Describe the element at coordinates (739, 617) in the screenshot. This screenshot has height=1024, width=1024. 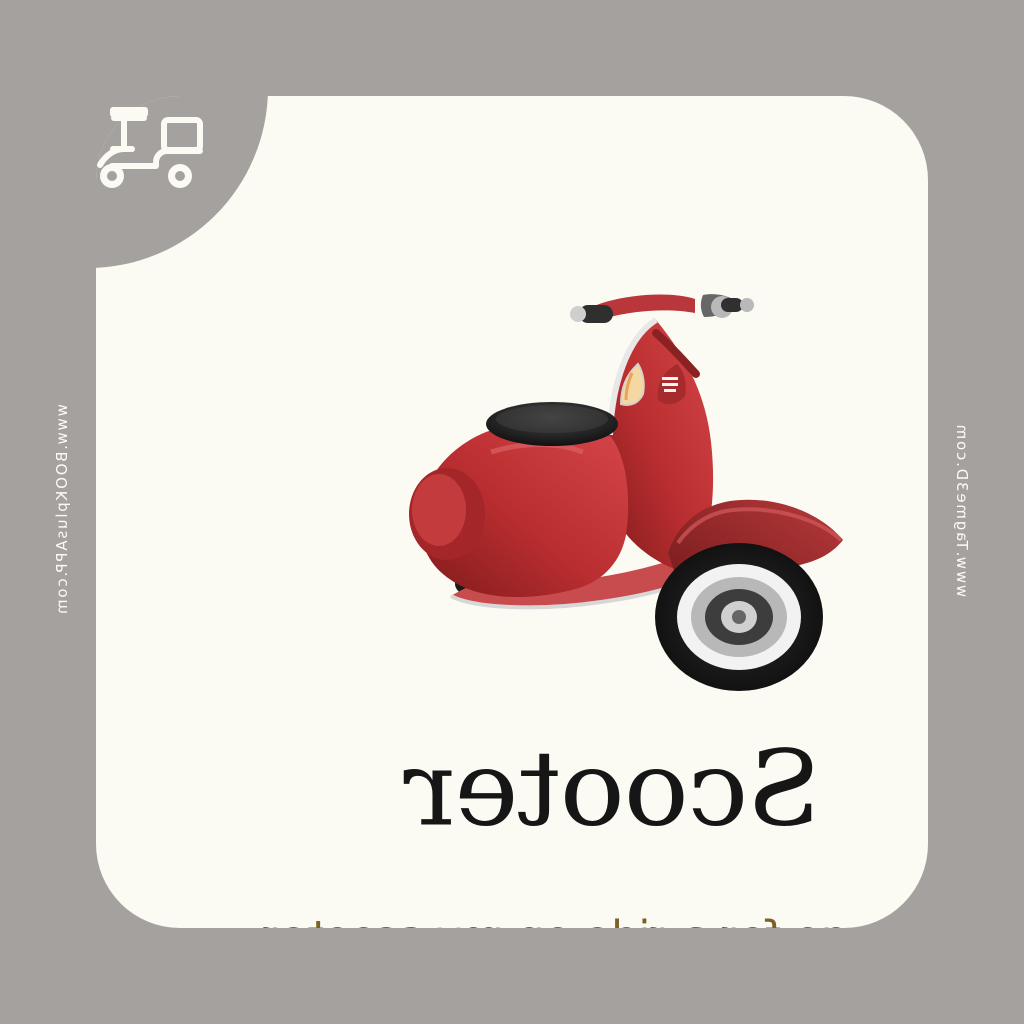
I see `front-wheel` at that location.